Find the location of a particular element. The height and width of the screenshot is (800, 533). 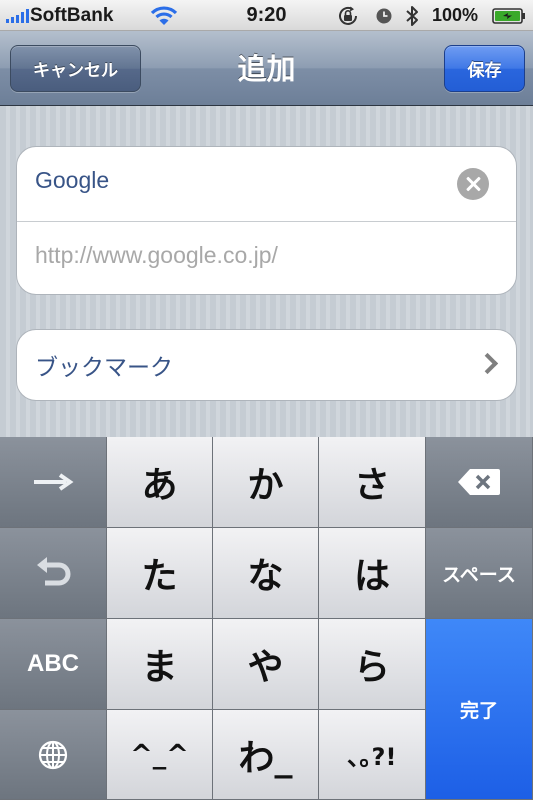

key-ma: ま is located at coordinates (160, 664).